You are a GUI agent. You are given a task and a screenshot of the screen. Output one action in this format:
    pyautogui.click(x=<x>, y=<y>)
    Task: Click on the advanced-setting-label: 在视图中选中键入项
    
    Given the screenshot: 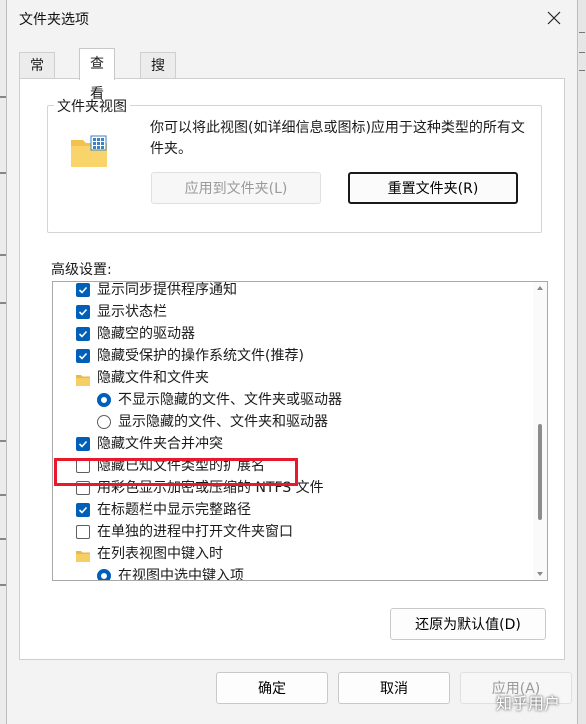 What is the action you would take?
    pyautogui.click(x=181, y=574)
    